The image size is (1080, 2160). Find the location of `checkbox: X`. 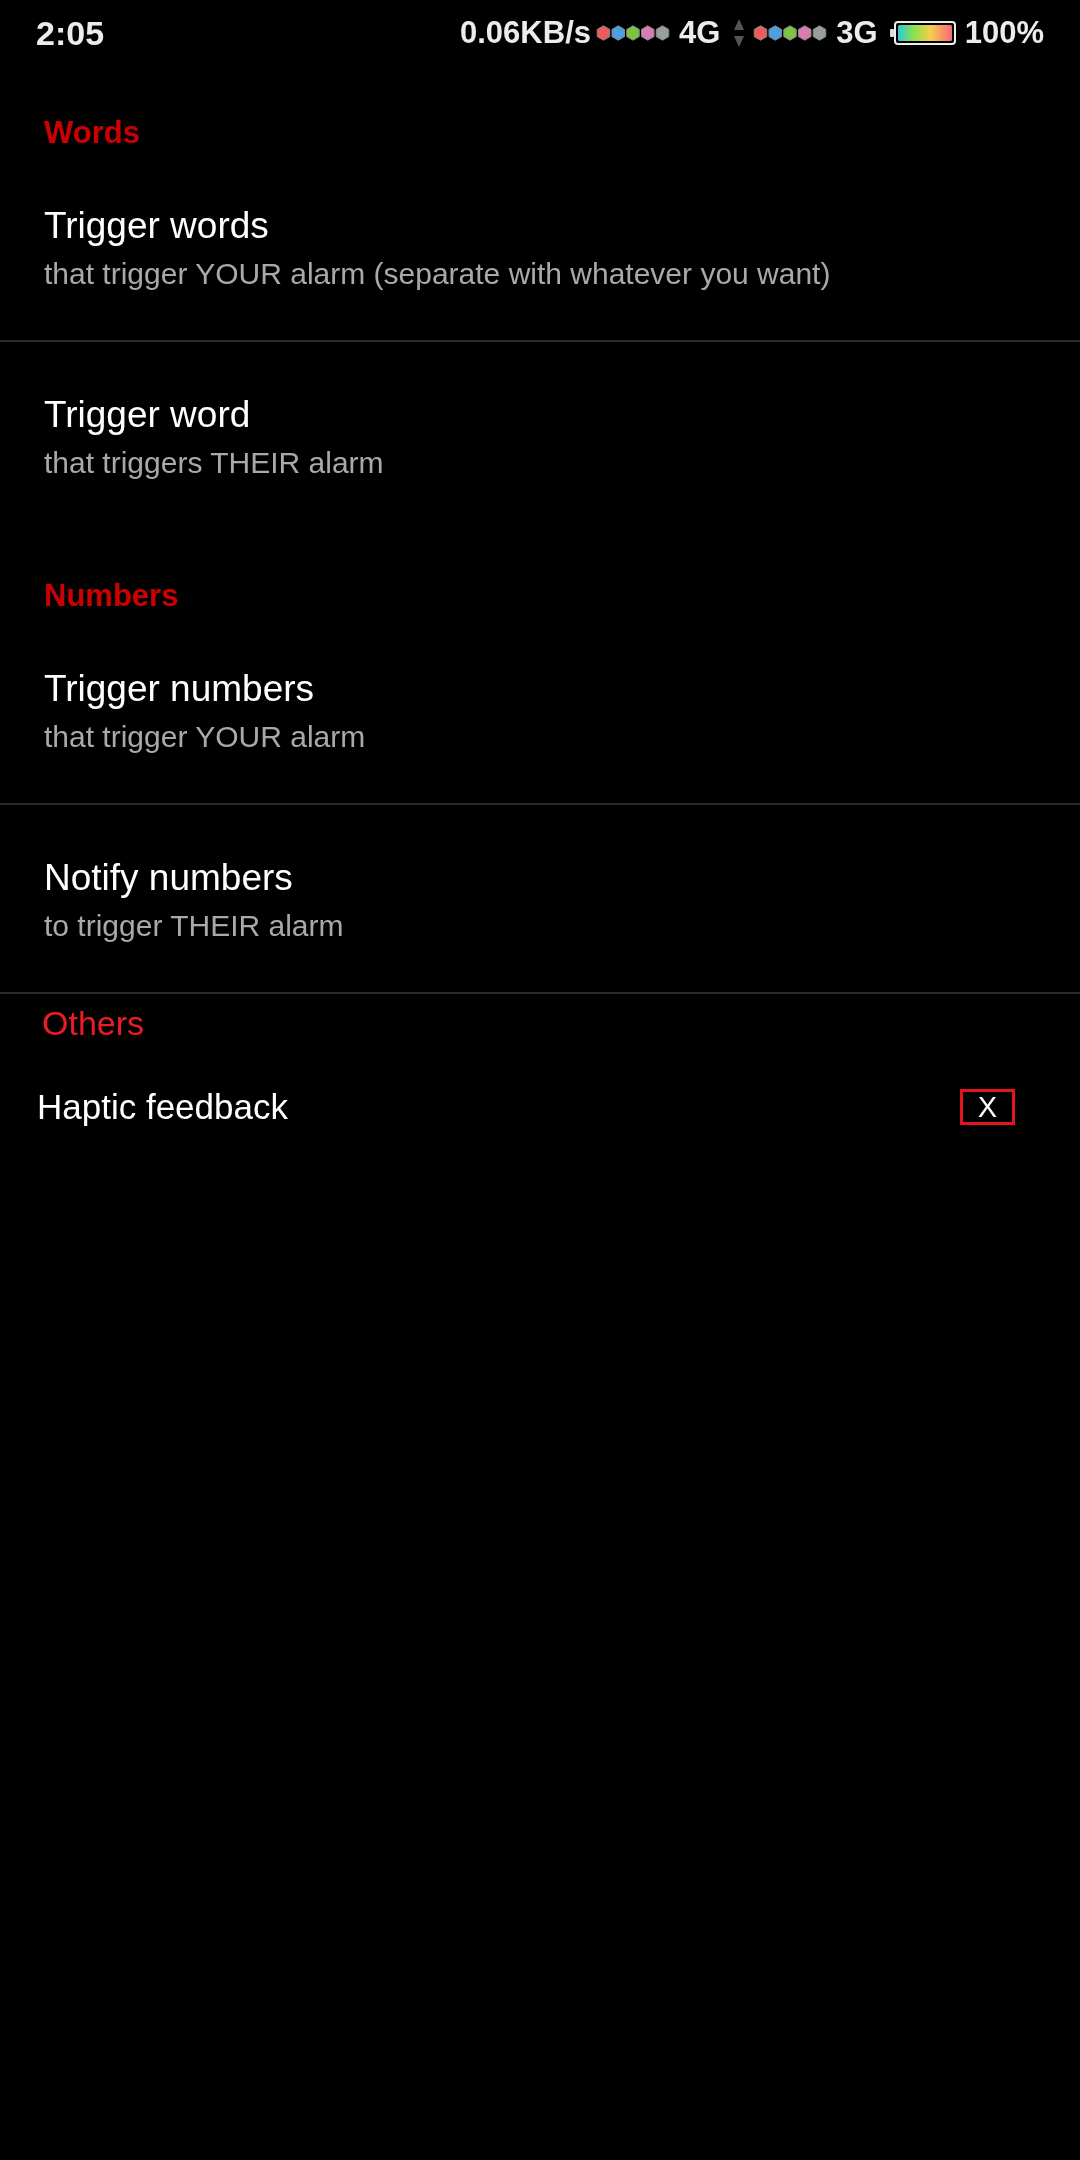

checkbox: X is located at coordinates (987, 1107).